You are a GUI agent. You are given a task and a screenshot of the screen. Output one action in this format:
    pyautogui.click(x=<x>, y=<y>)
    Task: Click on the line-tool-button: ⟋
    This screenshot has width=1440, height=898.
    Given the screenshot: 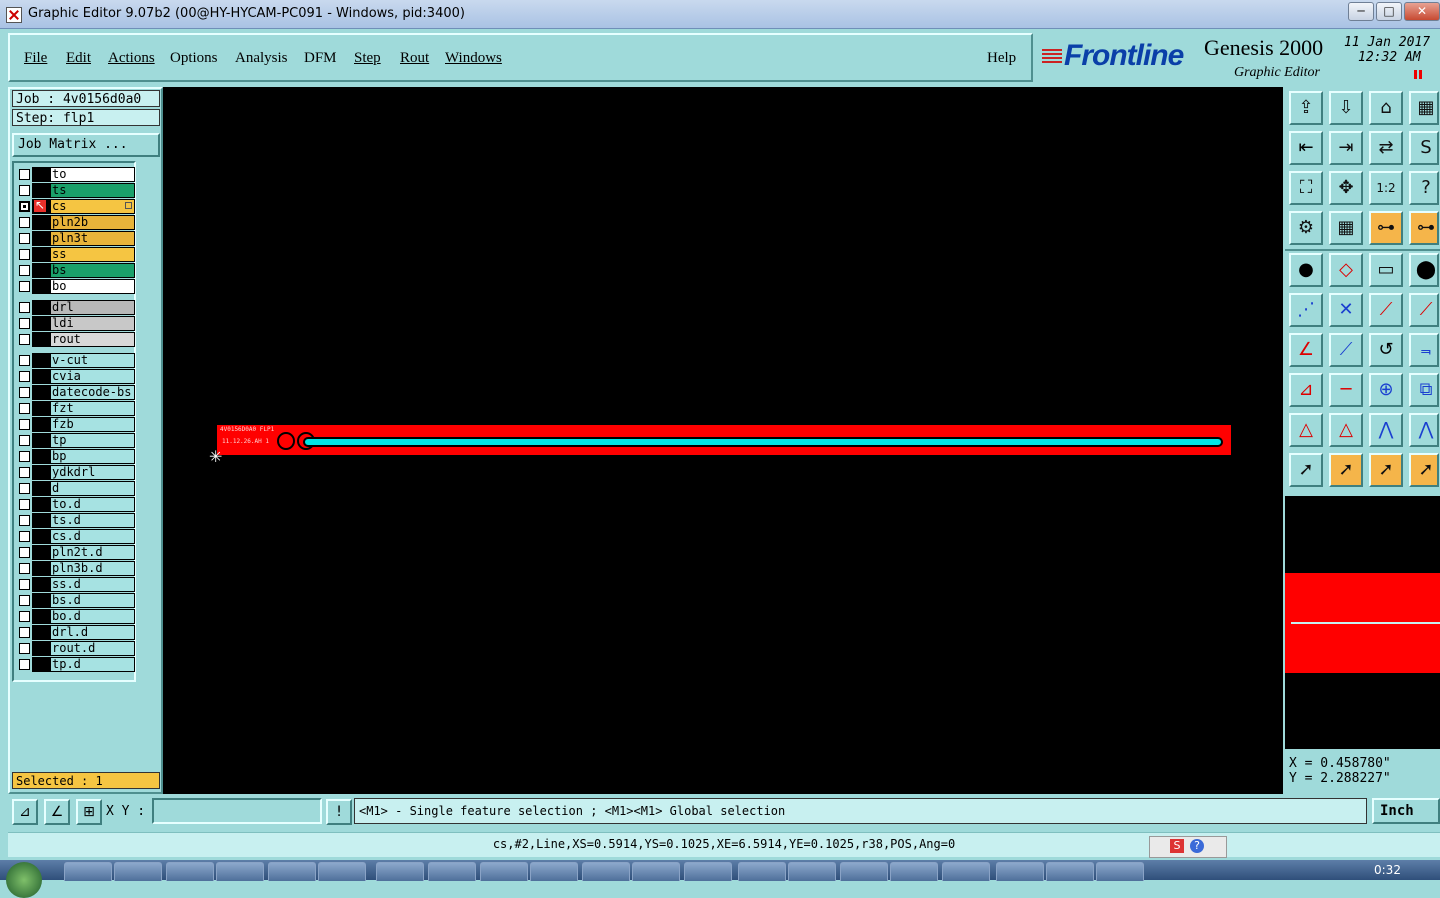 What is the action you would take?
    pyautogui.click(x=1346, y=350)
    